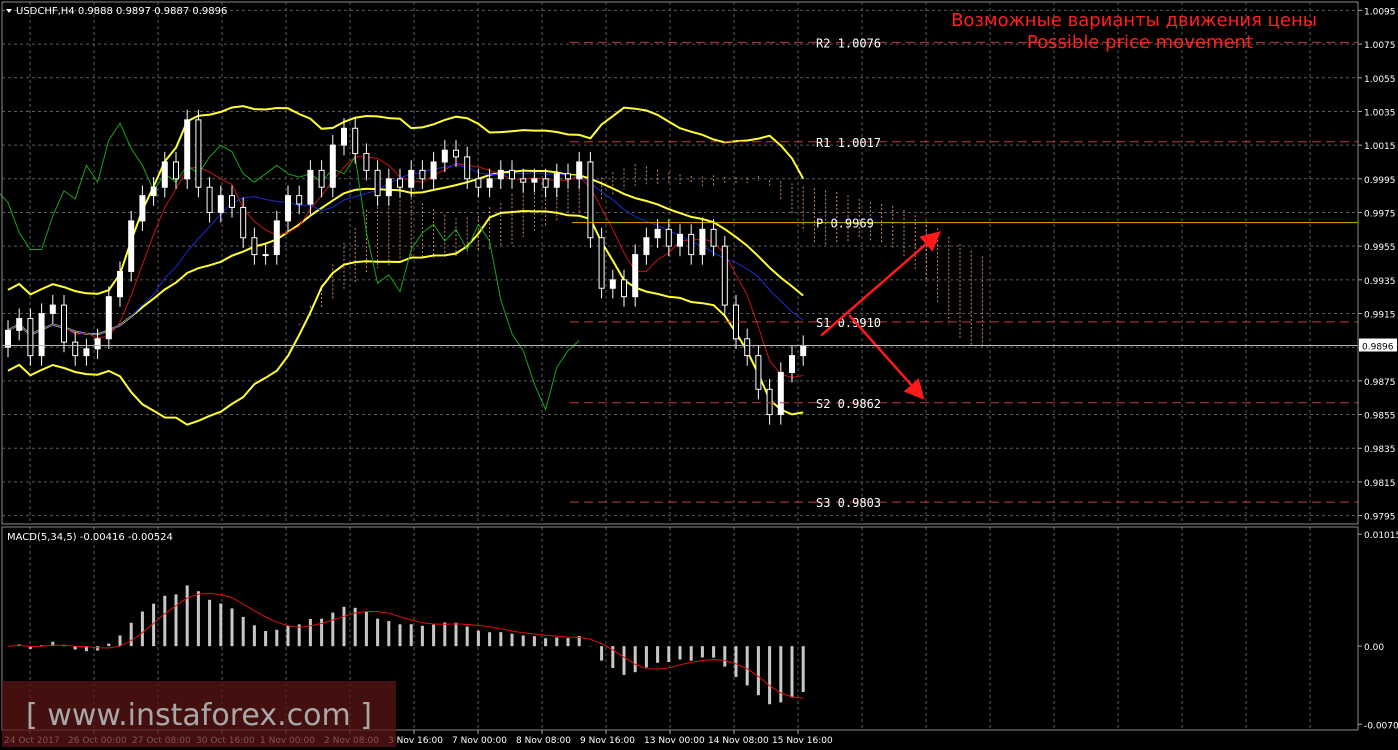  What do you see at coordinates (848, 404) in the screenshot?
I see `level-label-s2: S2 0.9862` at bounding box center [848, 404].